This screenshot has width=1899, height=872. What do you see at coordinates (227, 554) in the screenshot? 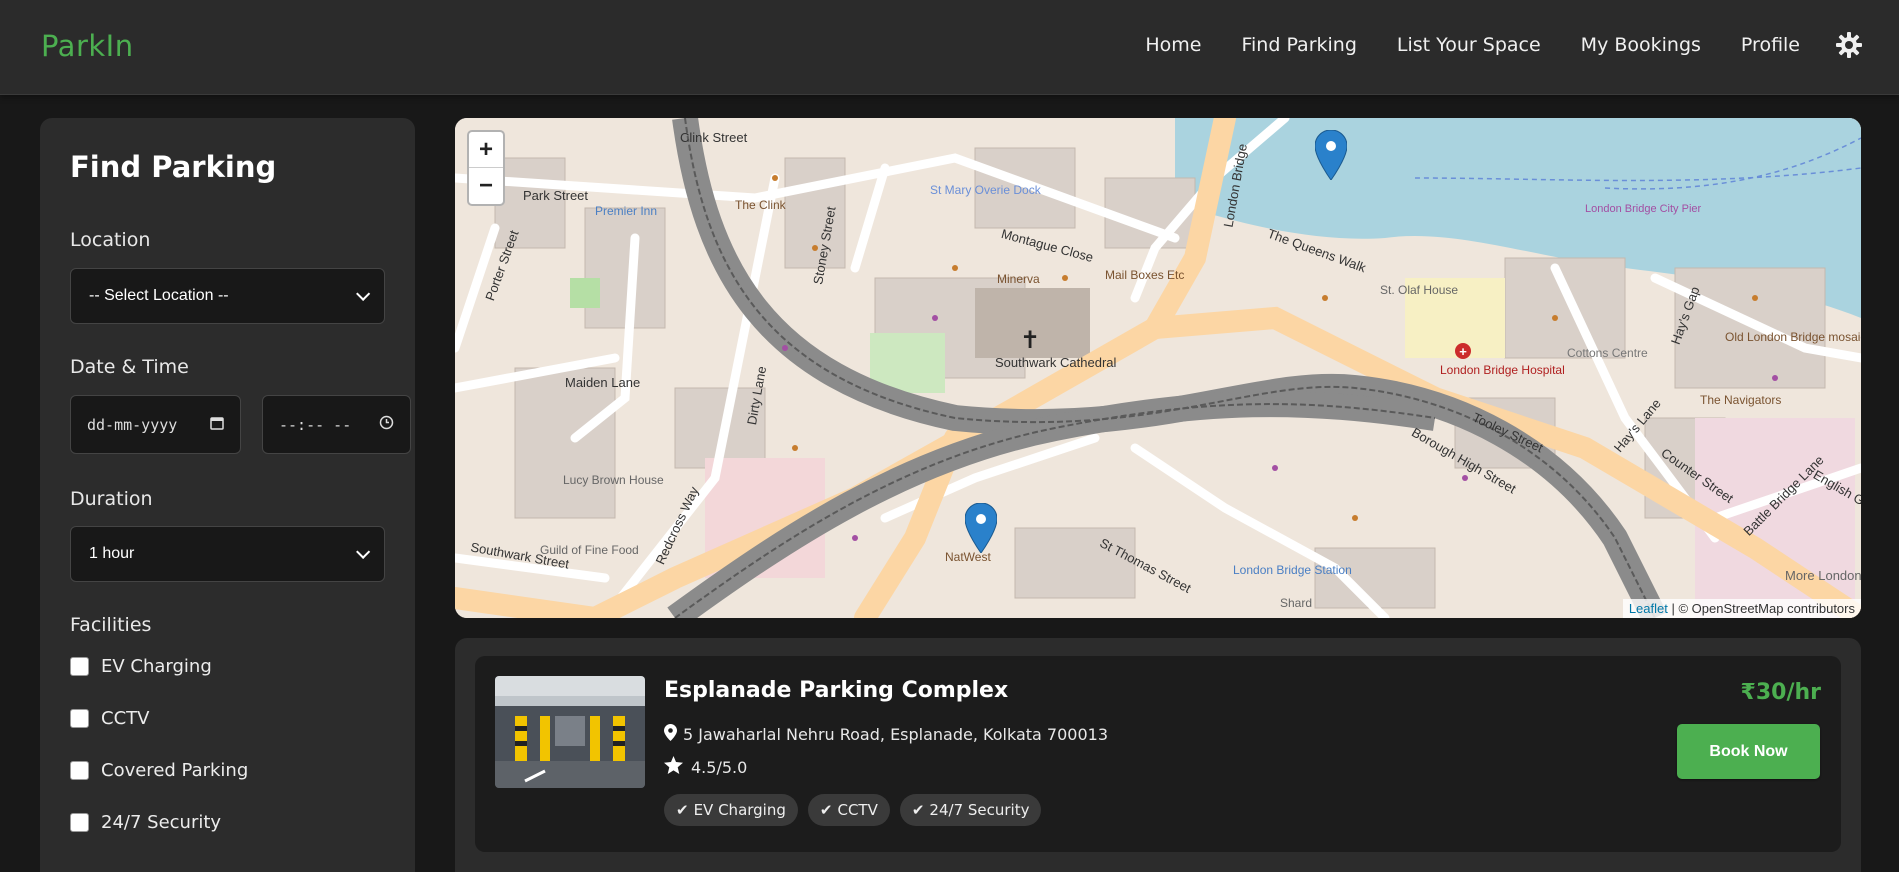
I see `duration-select: 1 hour` at bounding box center [227, 554].